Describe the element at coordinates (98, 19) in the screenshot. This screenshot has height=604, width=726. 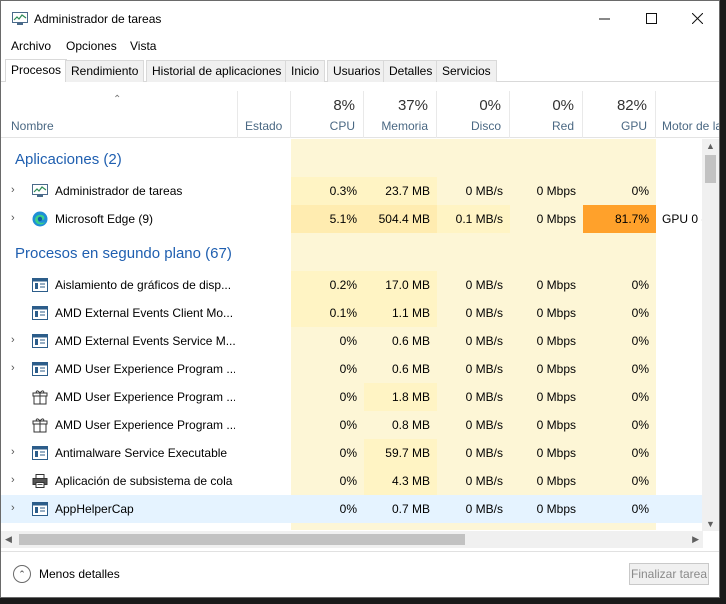
I see `window-title: Administrador de tareas` at that location.